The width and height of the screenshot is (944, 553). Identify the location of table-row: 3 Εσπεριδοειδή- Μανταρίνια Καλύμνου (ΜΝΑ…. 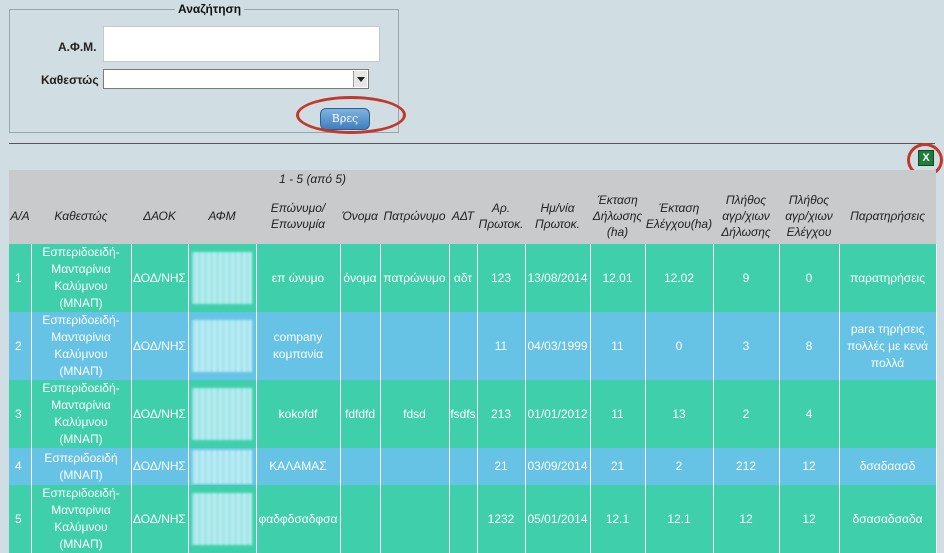
(473, 414).